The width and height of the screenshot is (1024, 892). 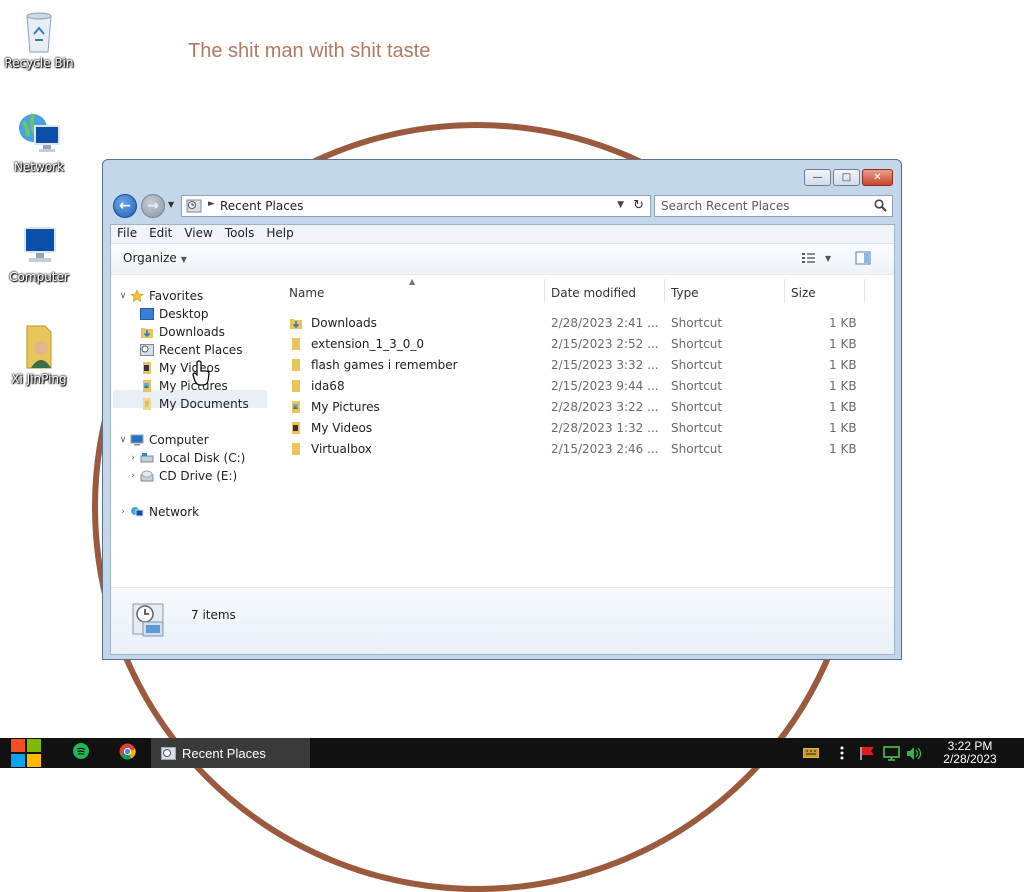 I want to click on details-view-icon, so click(x=808, y=258).